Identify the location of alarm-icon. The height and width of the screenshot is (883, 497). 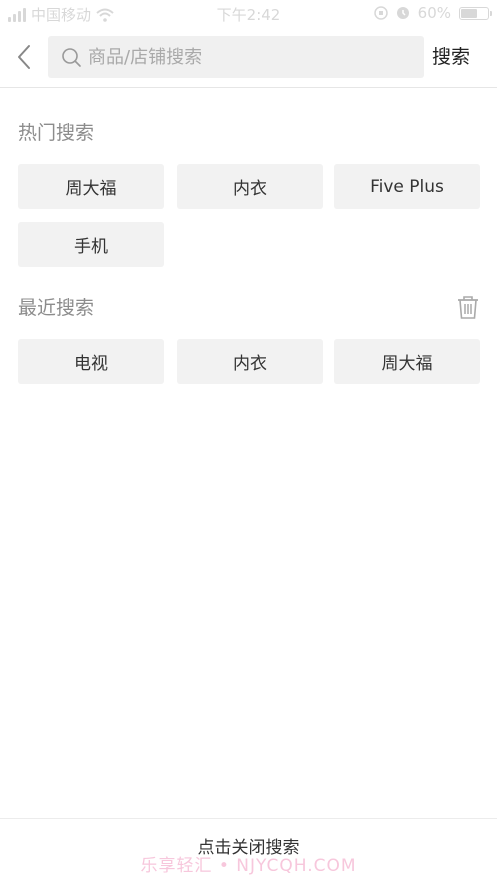
(402, 13).